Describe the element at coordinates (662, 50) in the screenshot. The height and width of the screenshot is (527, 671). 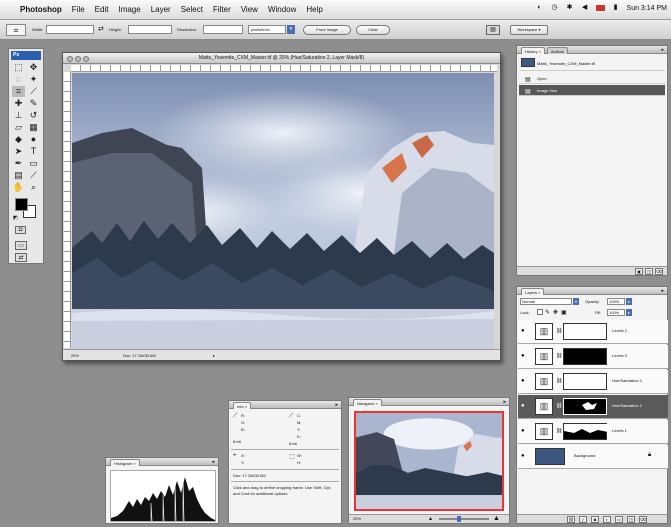
I see `history-menu-icon: ▸` at that location.